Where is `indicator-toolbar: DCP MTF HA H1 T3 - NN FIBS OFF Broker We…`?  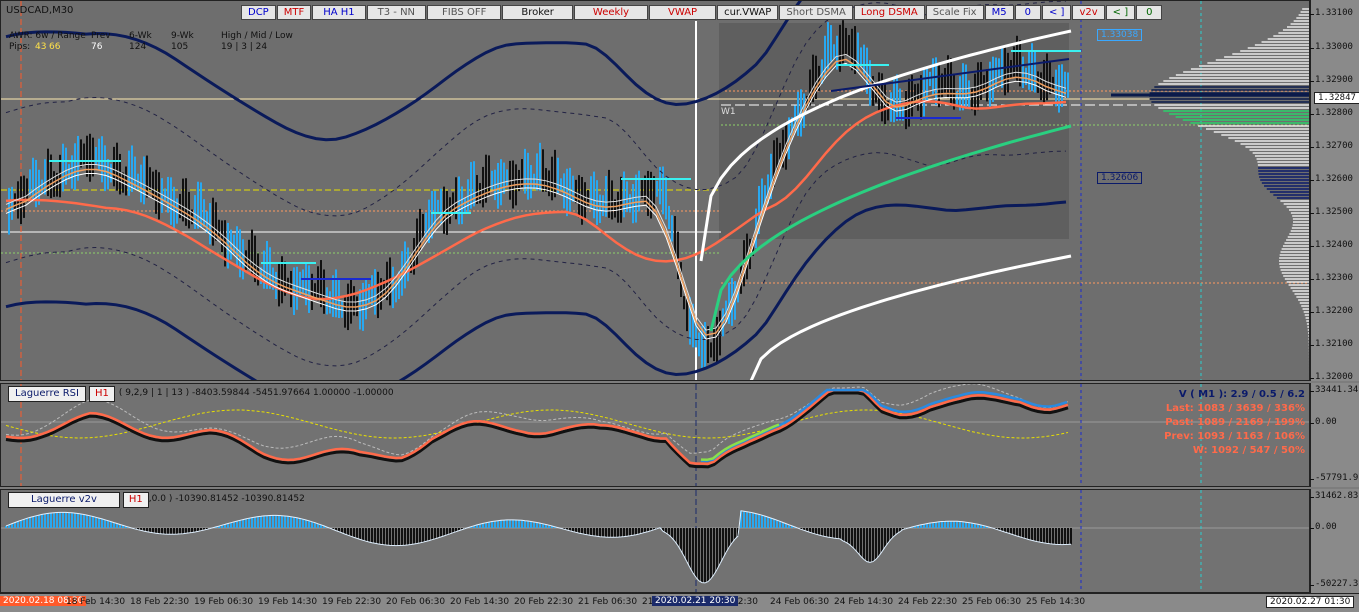 indicator-toolbar: DCP MTF HA H1 T3 - NN FIBS OFF Broker We… is located at coordinates (702, 13).